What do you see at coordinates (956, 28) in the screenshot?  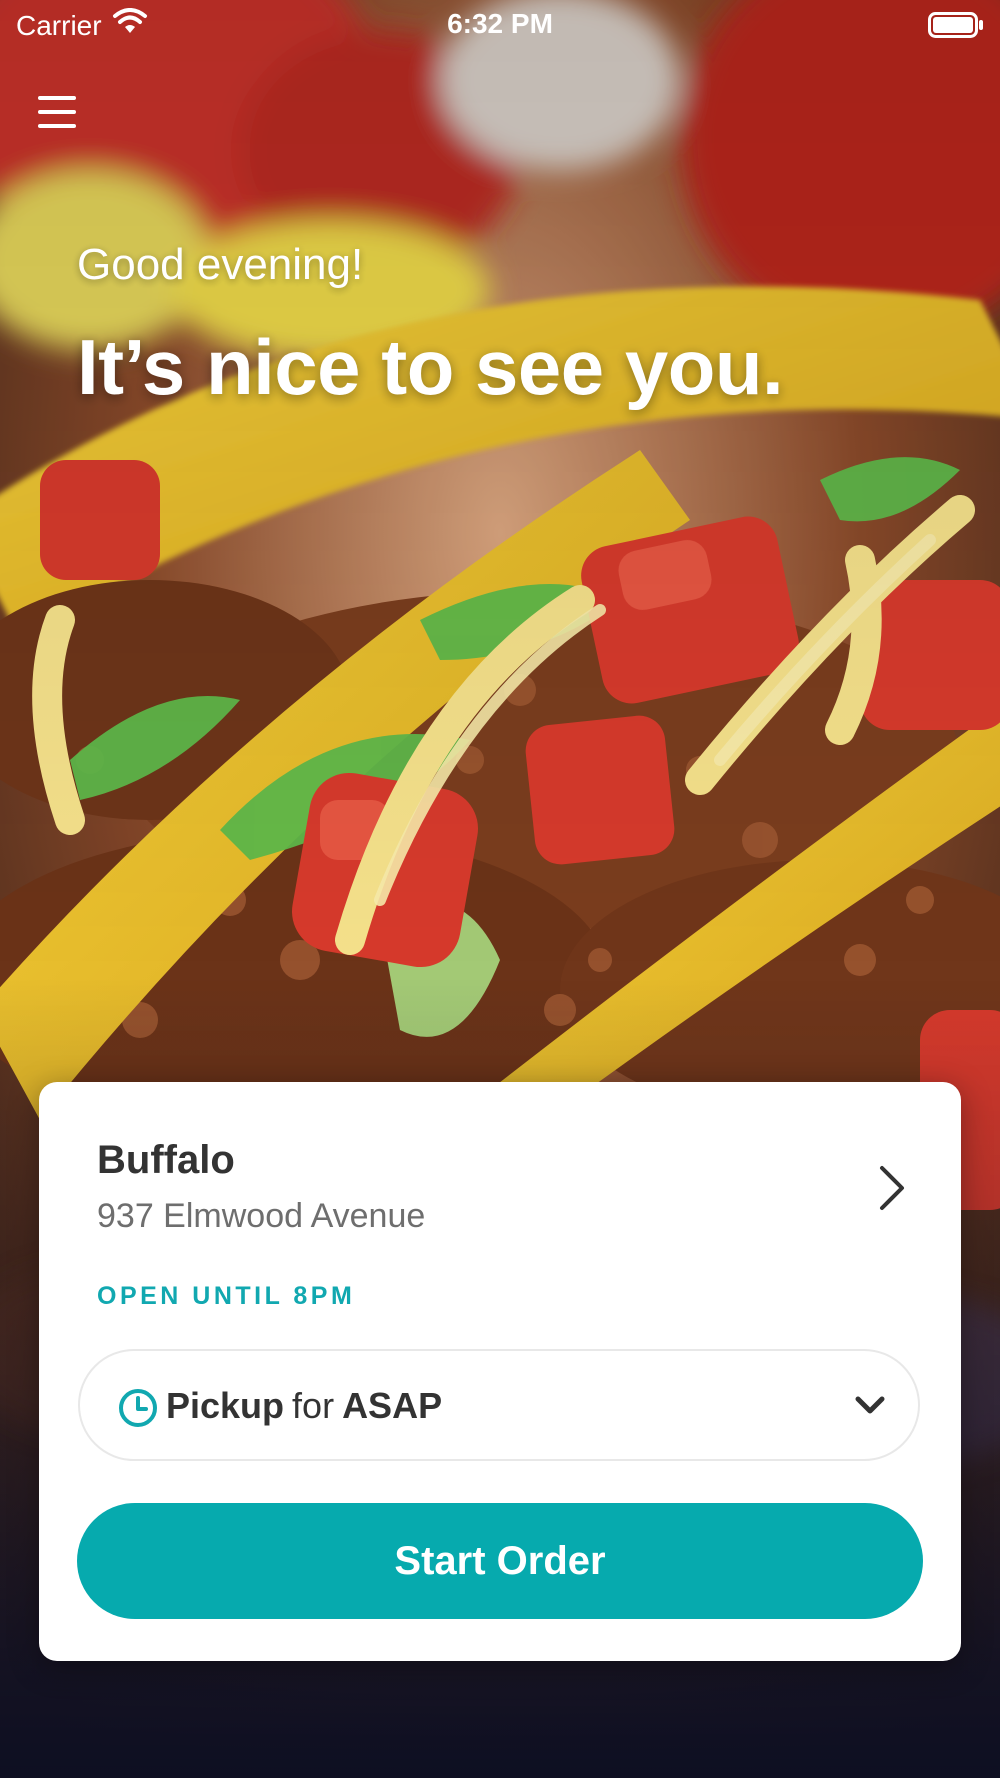 I see `battery-icon` at bounding box center [956, 28].